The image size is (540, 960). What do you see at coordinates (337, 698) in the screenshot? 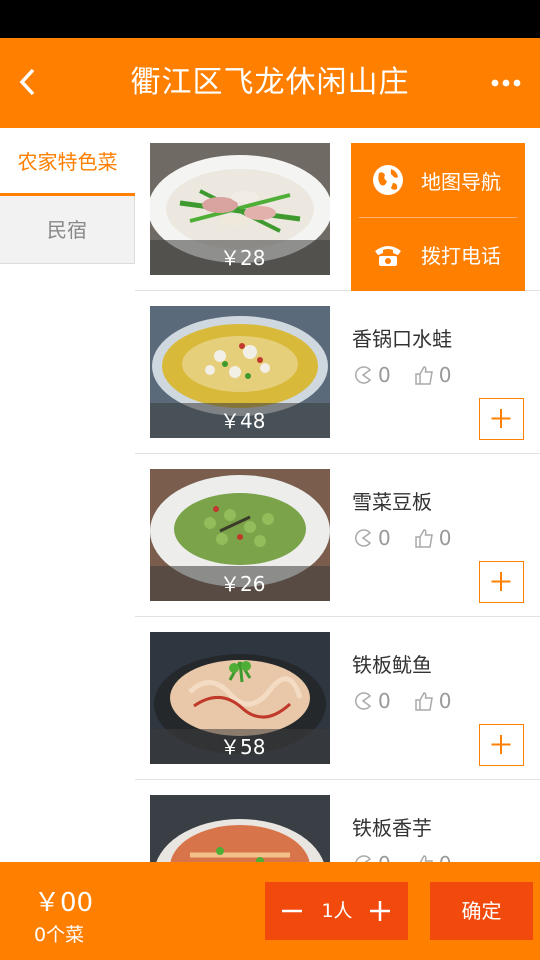
I see `list-item: ￥58 铁板鱿鱼 0 0` at bounding box center [337, 698].